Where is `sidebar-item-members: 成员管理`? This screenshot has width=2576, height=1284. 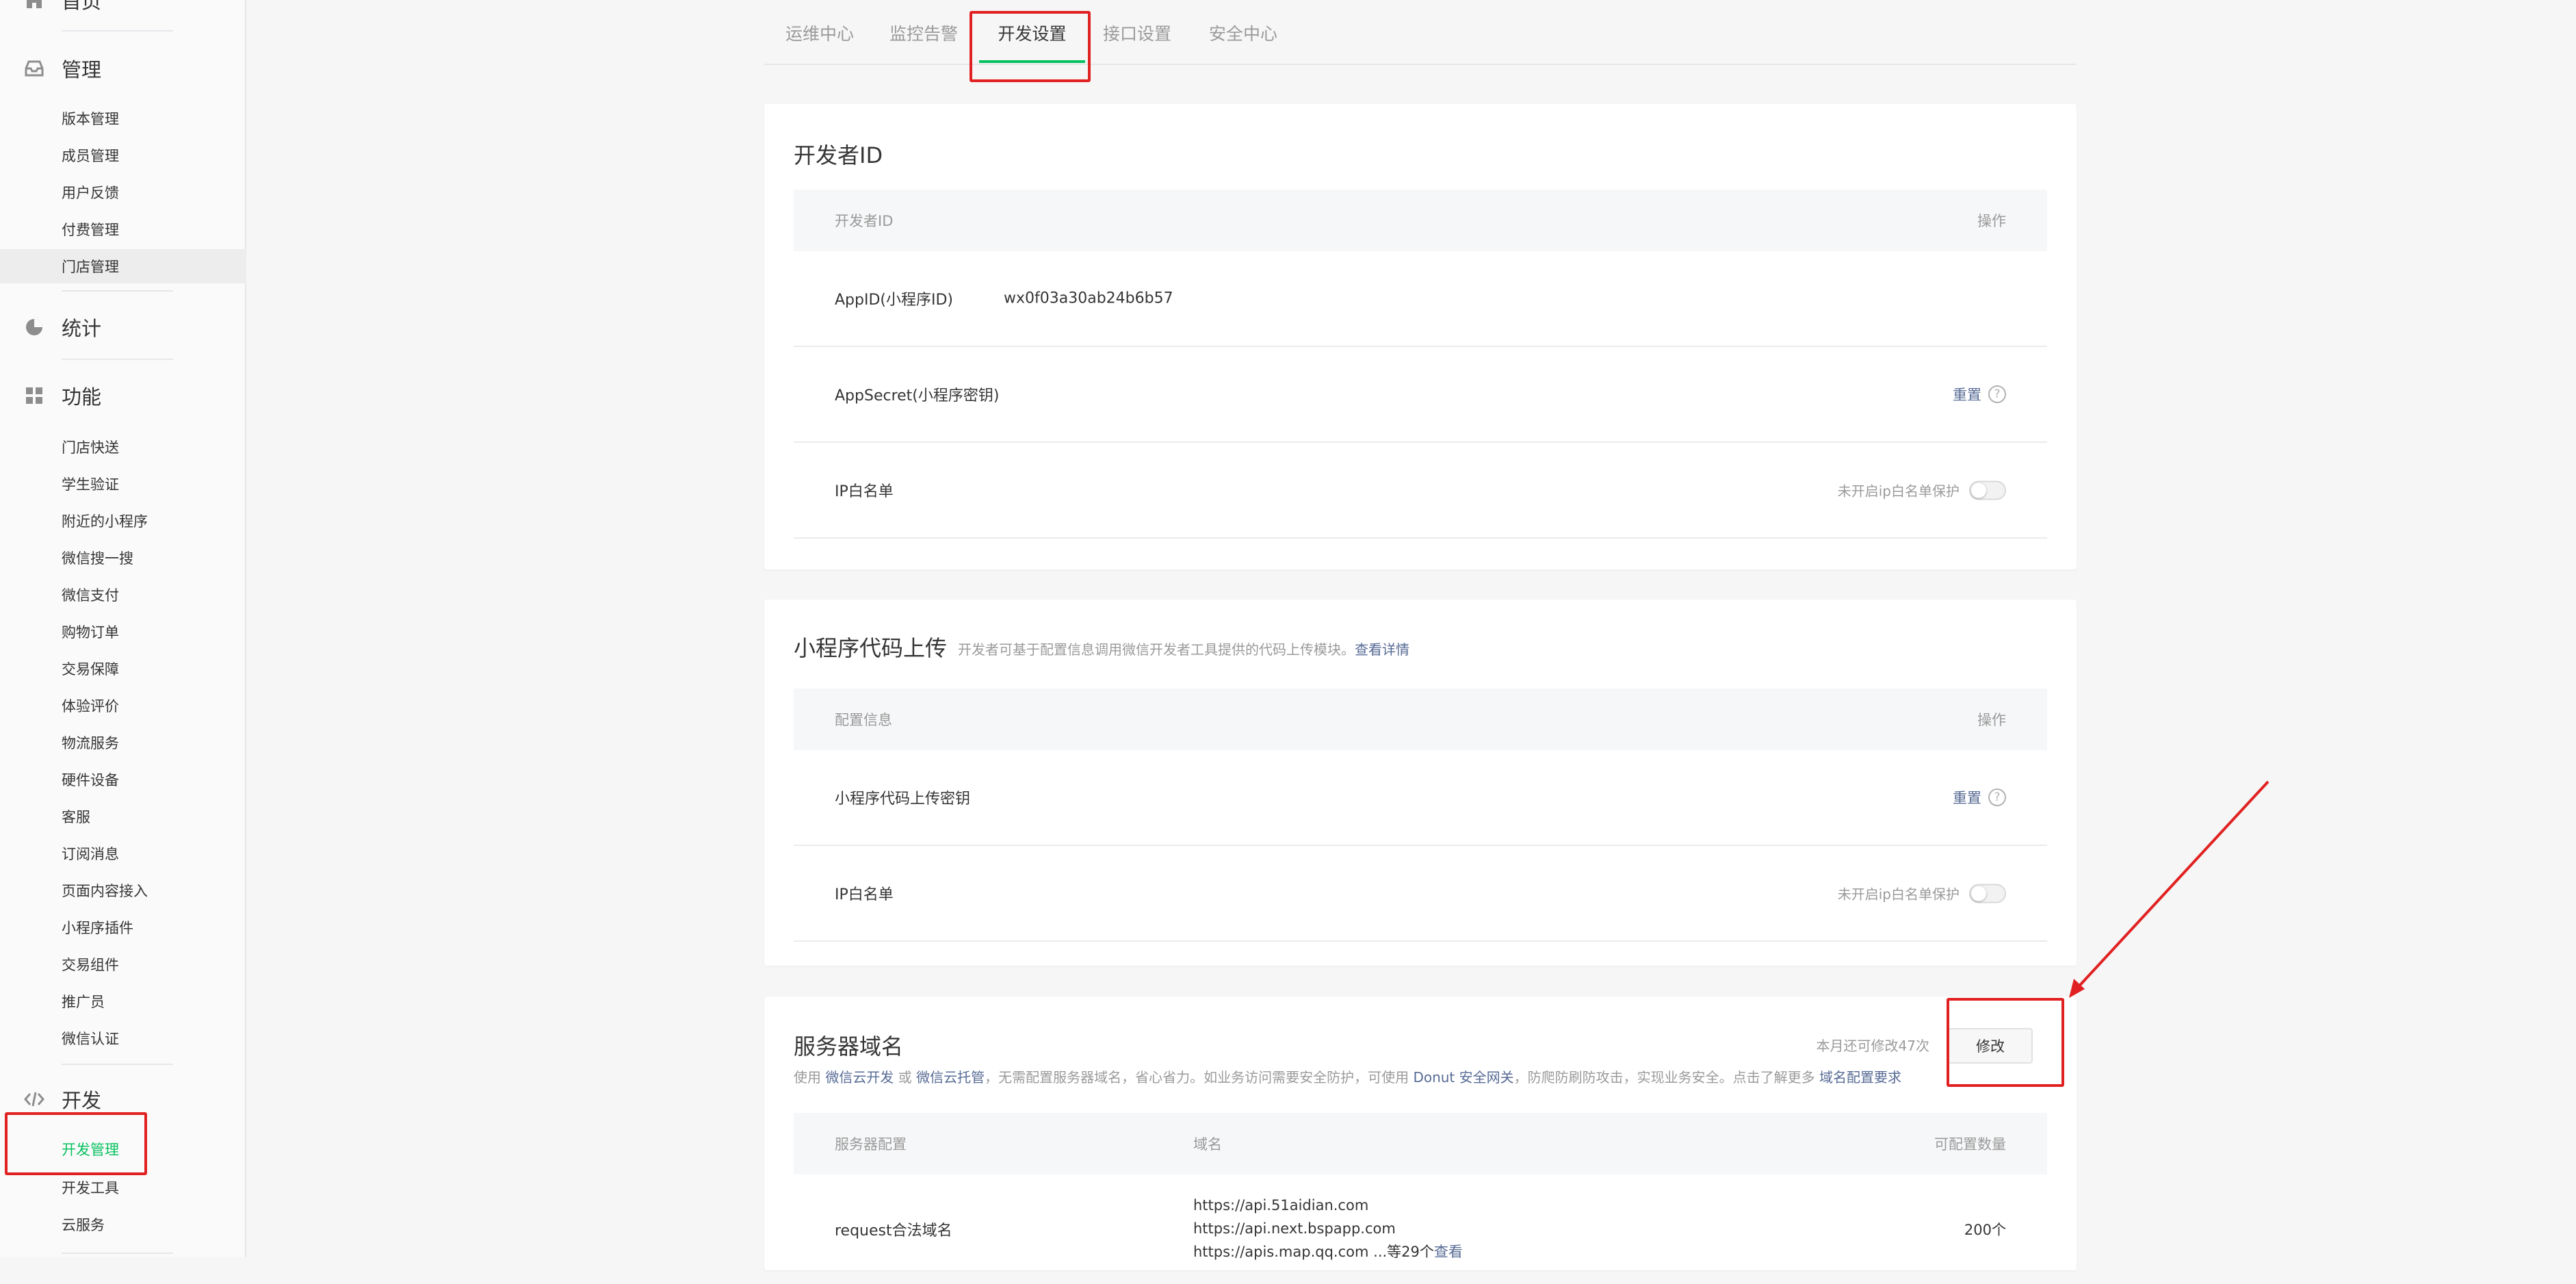
sidebar-item-members: 成员管理 is located at coordinates (123, 155).